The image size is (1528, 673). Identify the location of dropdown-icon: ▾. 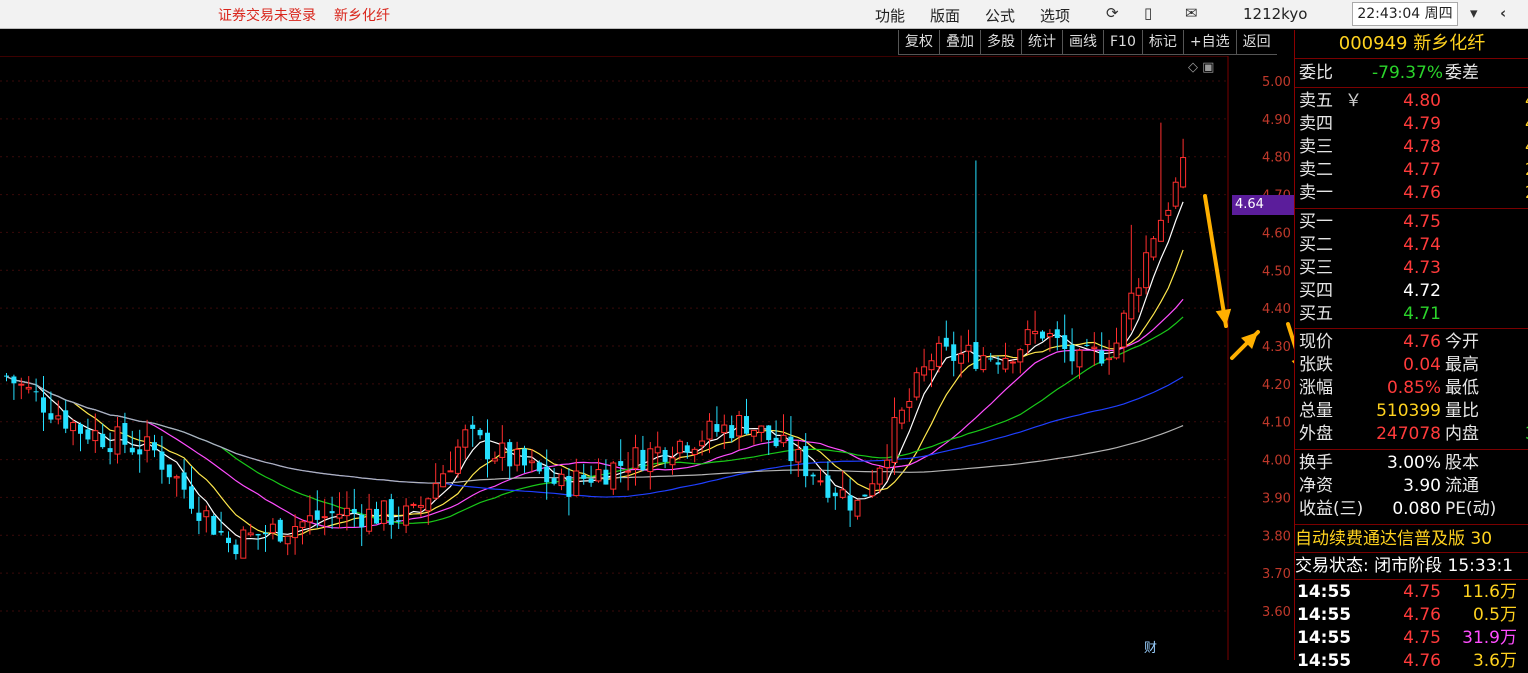
(1474, 13).